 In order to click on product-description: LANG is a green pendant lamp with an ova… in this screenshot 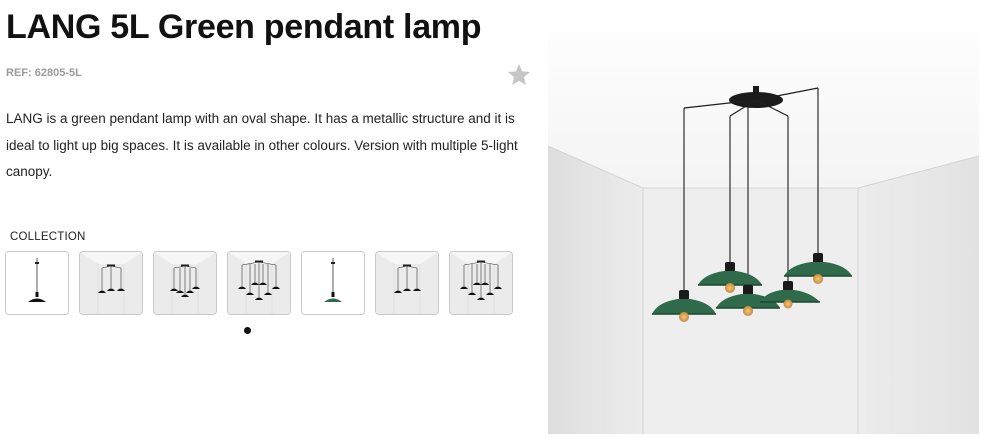, I will do `click(262, 145)`.